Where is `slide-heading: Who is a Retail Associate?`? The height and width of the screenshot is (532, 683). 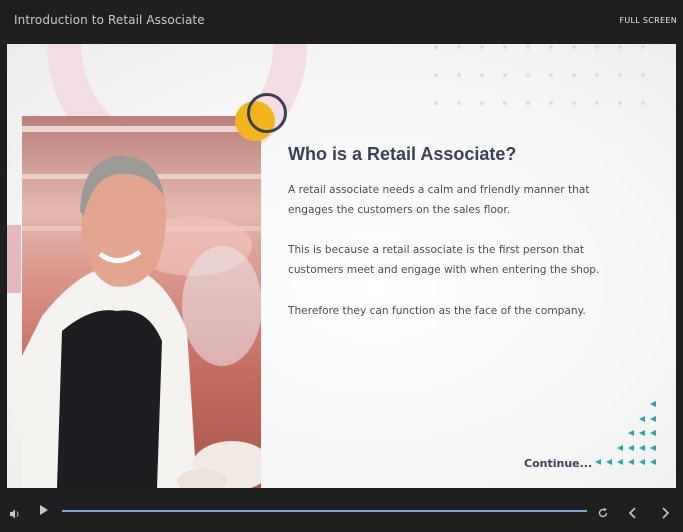 slide-heading: Who is a Retail Associate? is located at coordinates (402, 154).